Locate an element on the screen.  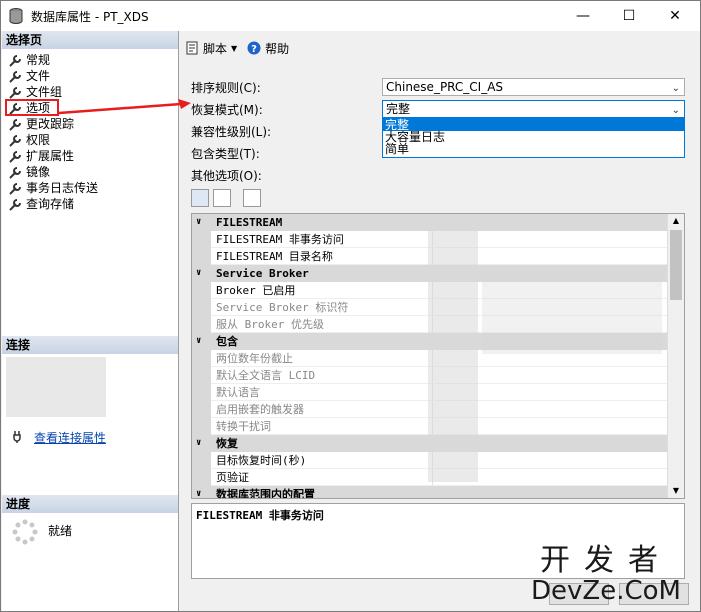
help-icon: ? is located at coordinates (254, 48).